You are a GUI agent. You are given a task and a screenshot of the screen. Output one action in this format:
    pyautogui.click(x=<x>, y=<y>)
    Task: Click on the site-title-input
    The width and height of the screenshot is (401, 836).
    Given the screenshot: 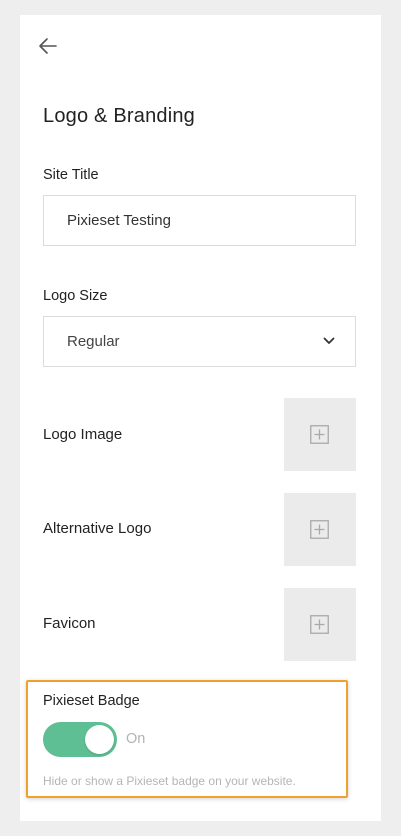 What is the action you would take?
    pyautogui.click(x=199, y=220)
    